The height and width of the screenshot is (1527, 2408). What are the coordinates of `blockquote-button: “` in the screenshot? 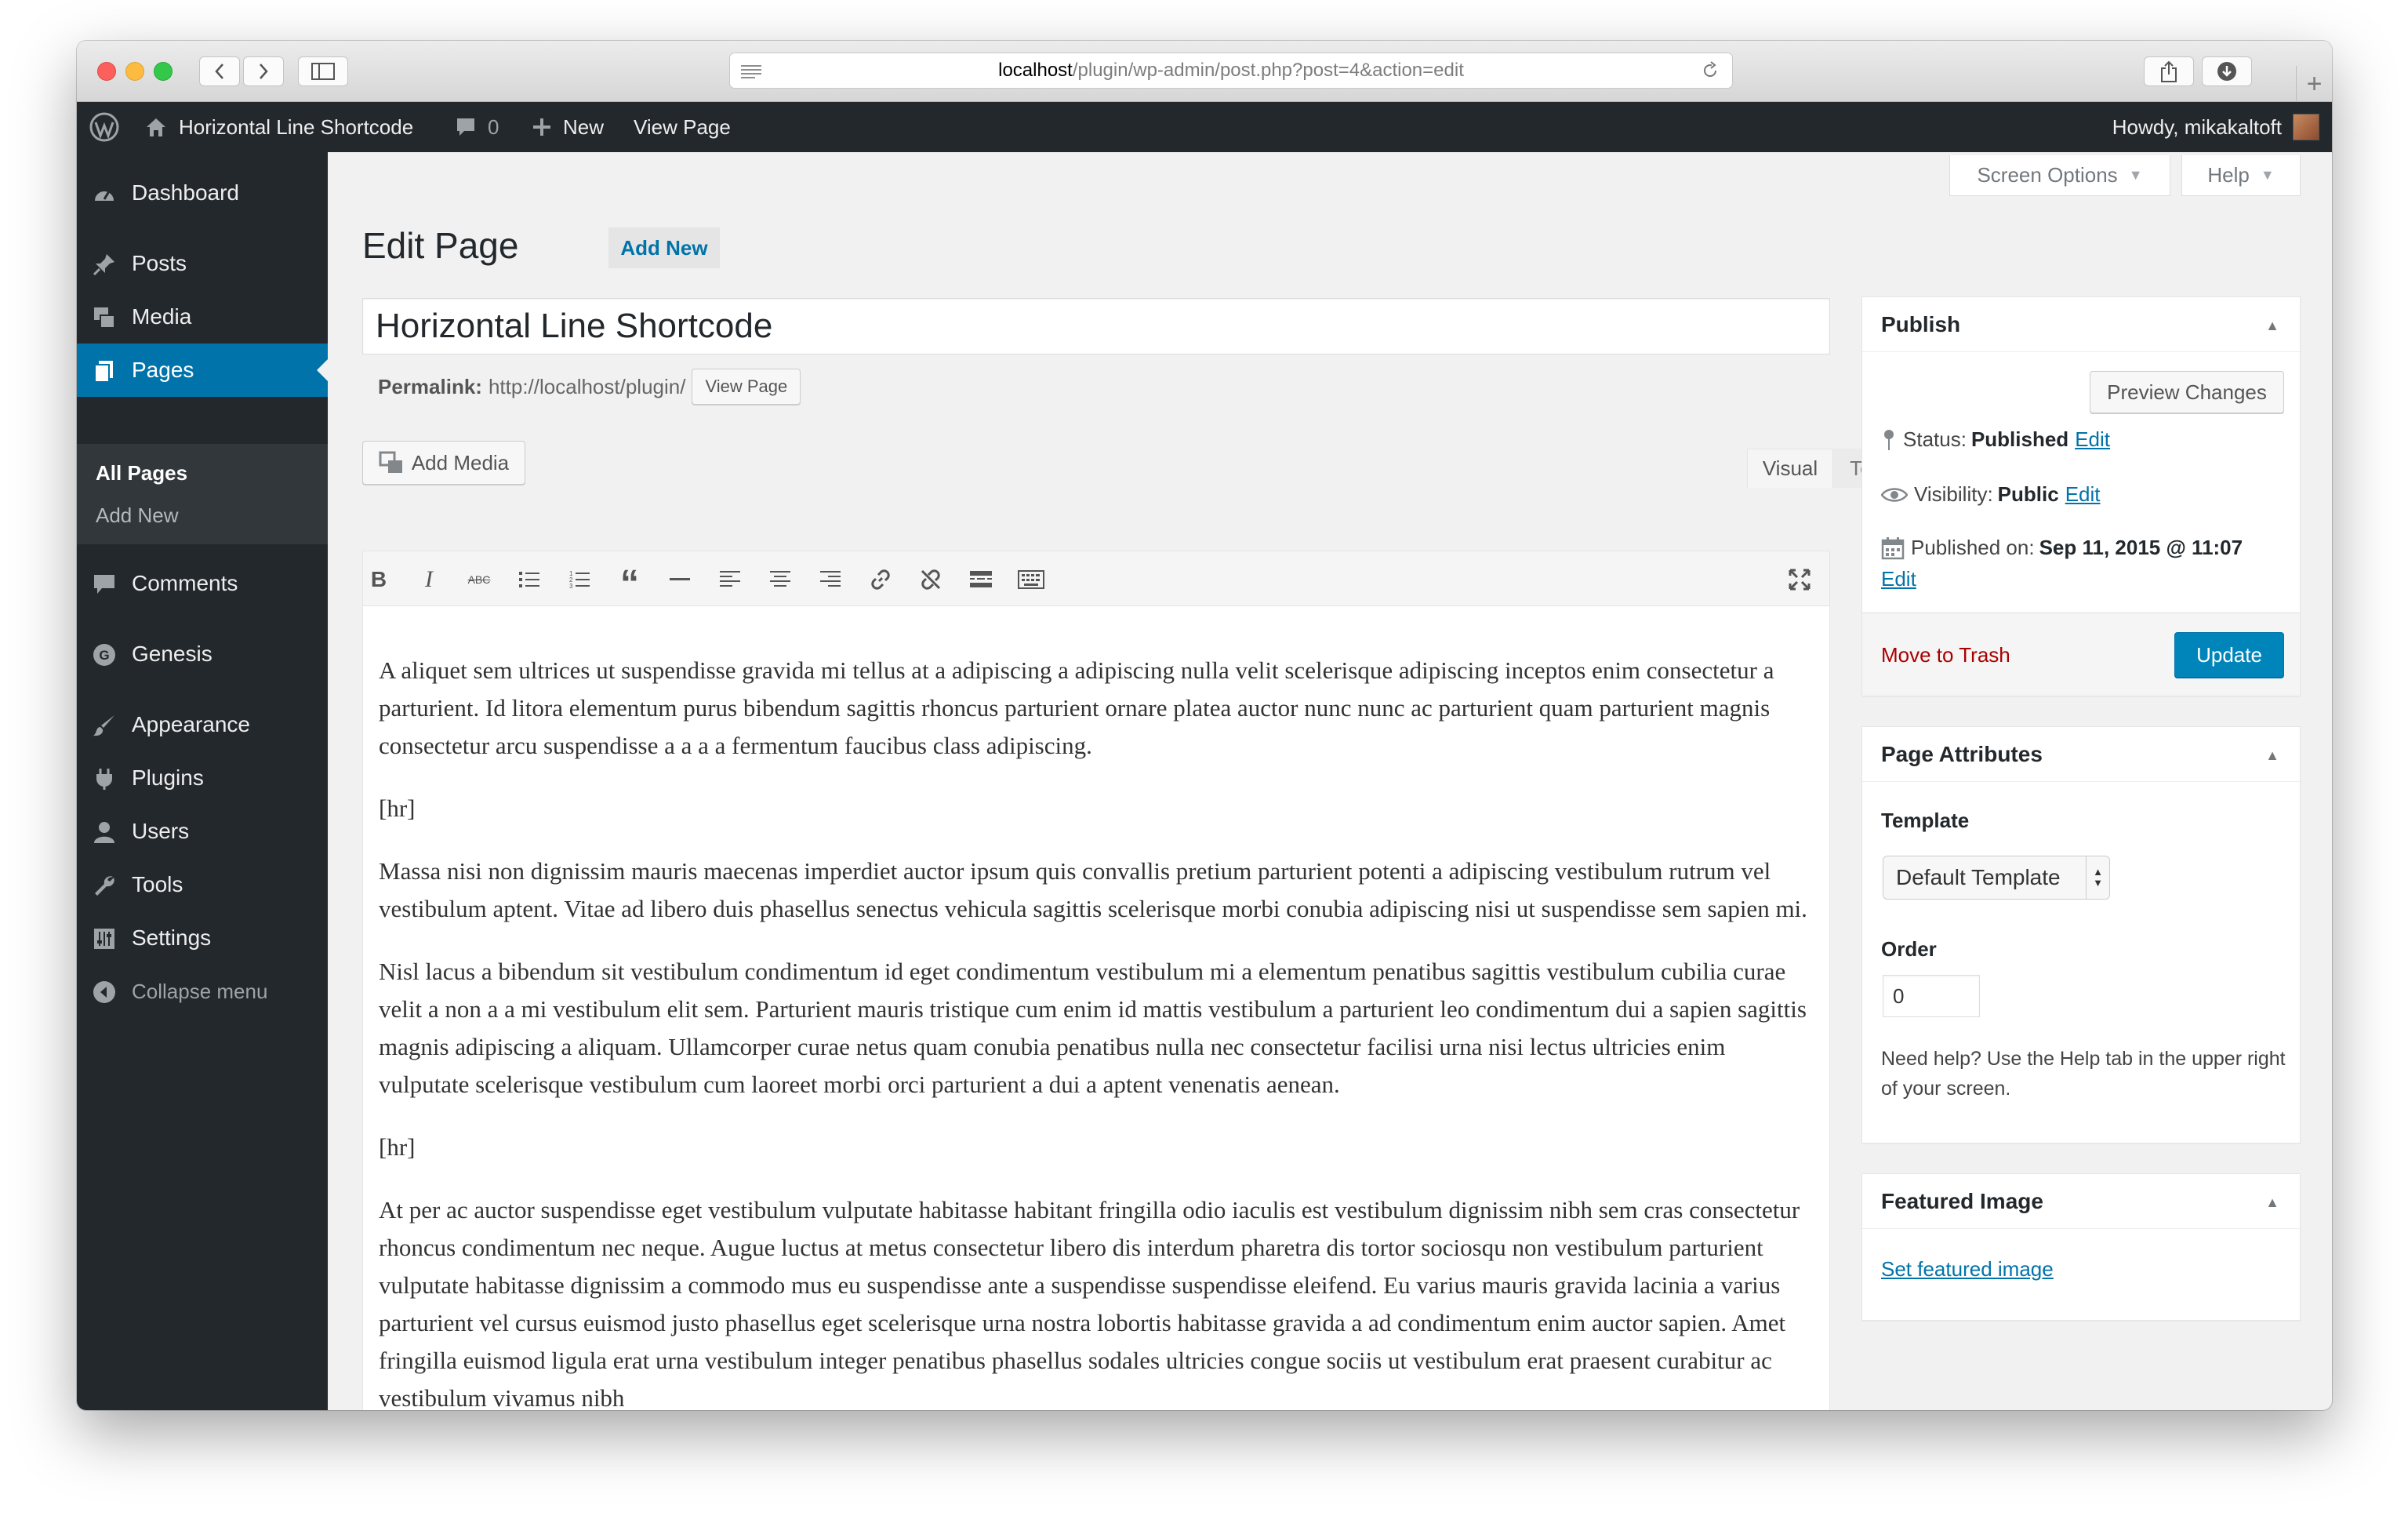 It's located at (629, 583).